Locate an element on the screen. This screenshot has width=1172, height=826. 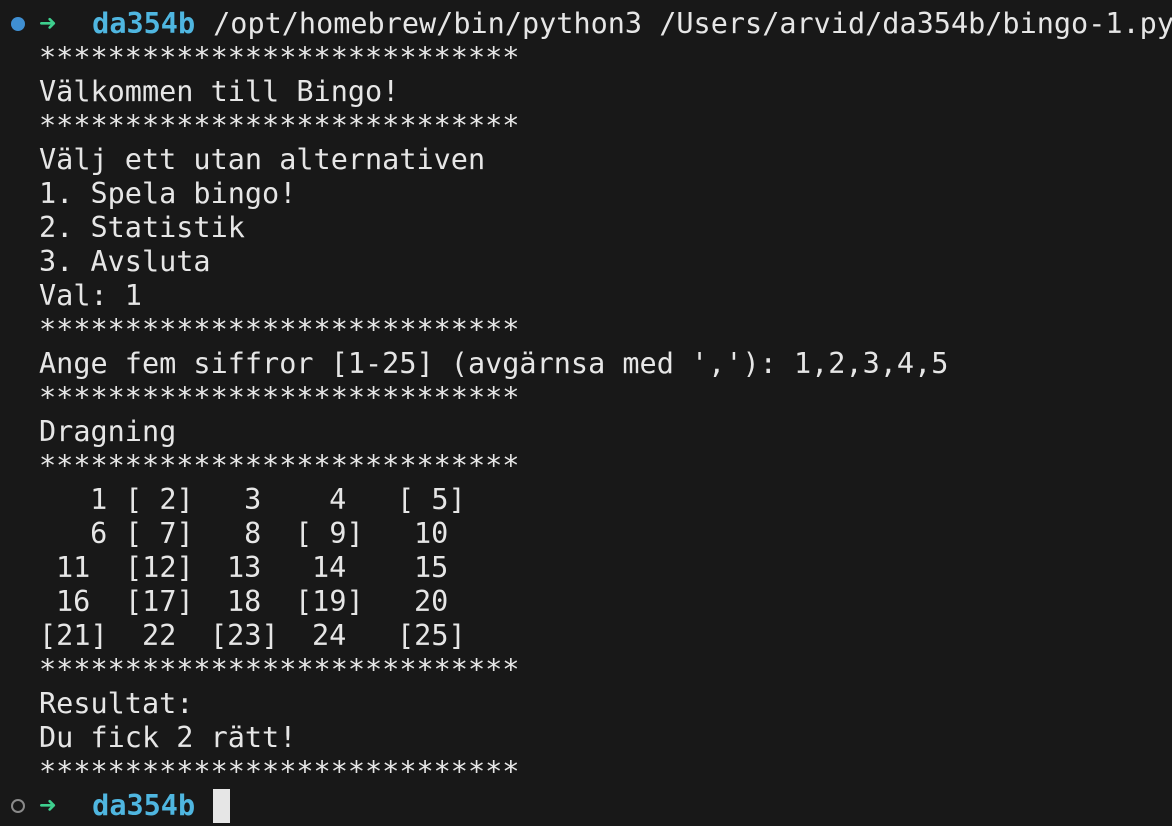
bingo-cell: [ 9] is located at coordinates (329, 533).